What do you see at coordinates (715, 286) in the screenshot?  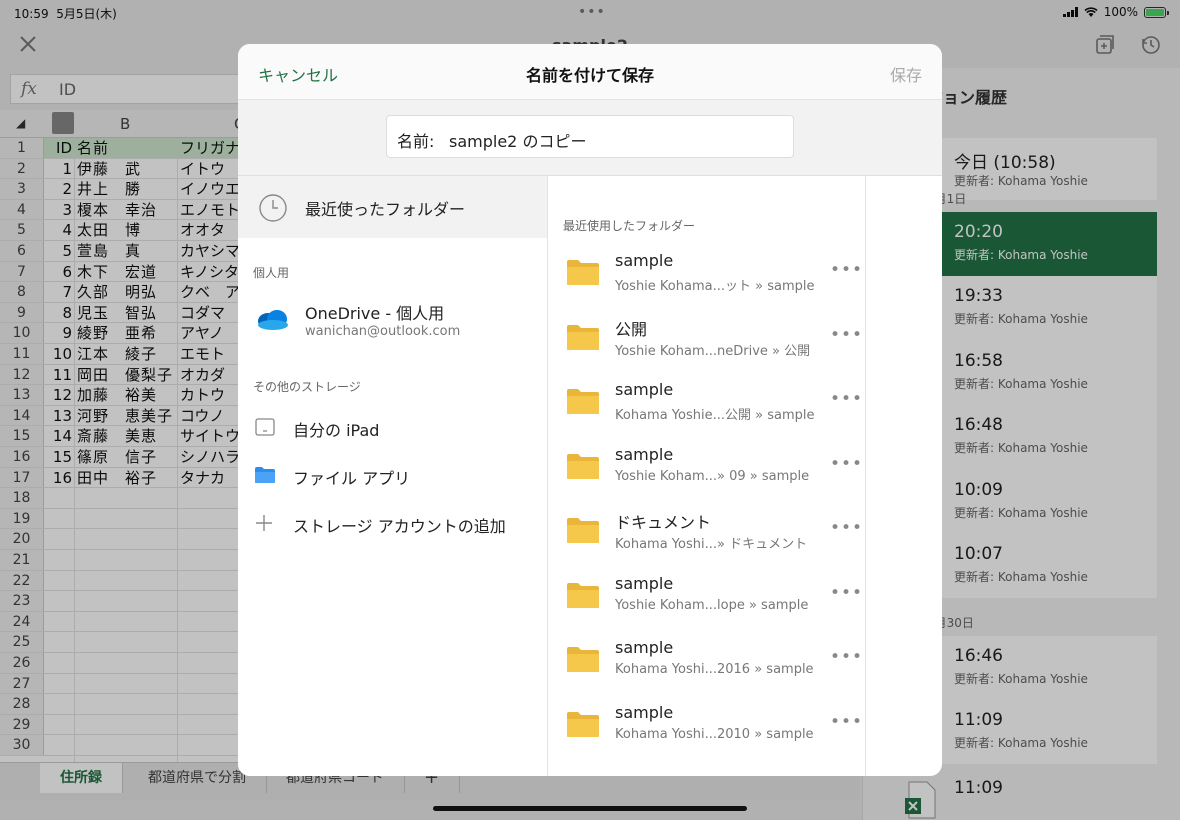 I see `folder-path: Yoshie Kohama...ット » sample` at bounding box center [715, 286].